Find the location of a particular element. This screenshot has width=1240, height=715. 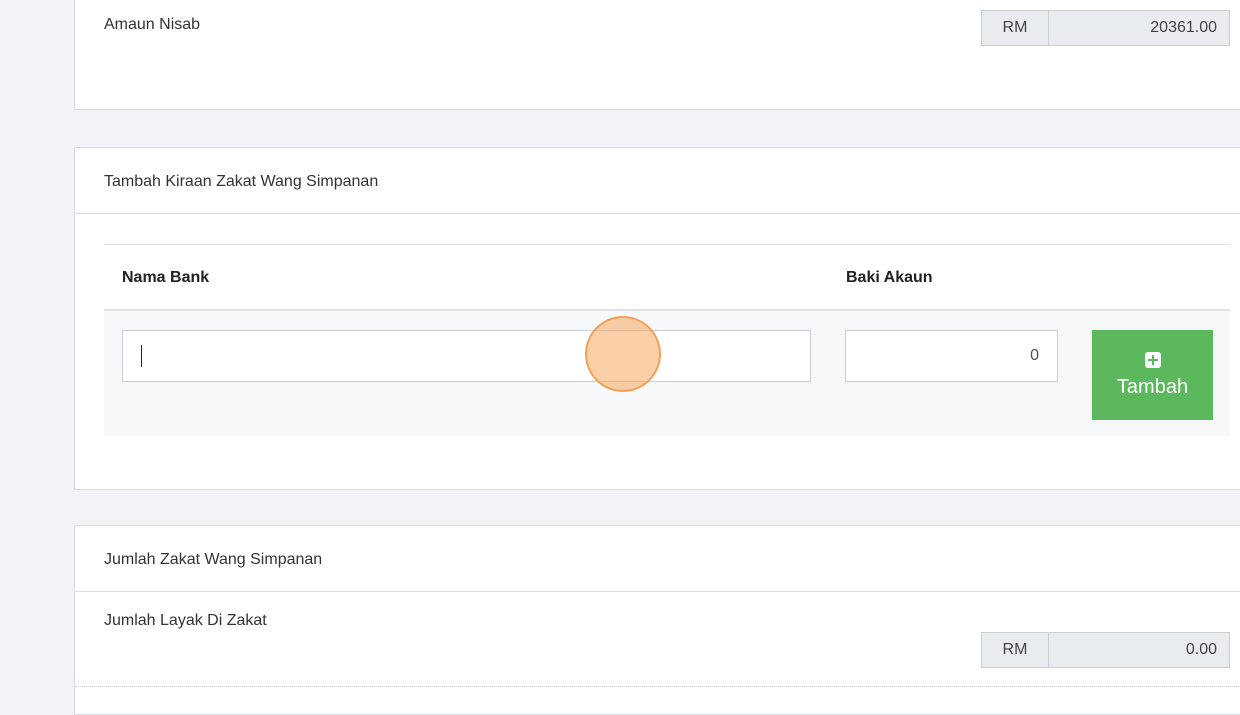

column-header-bank-name: Nama Bank is located at coordinates (166, 277).